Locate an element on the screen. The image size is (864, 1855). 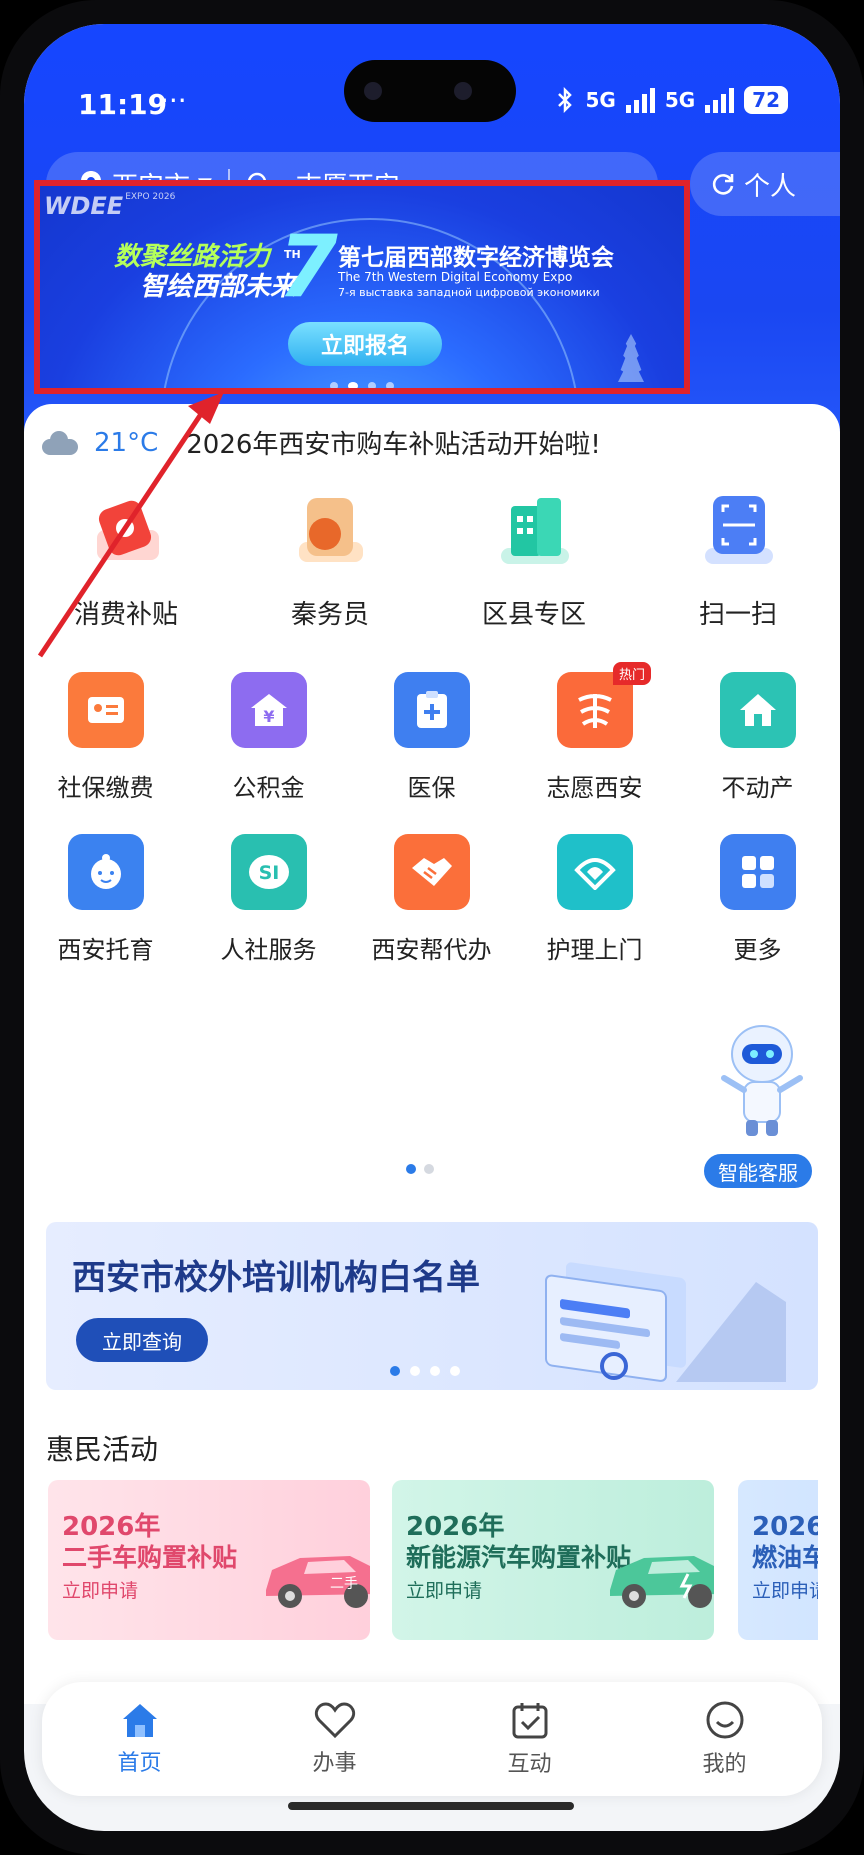
service-label: 更多 is located at coordinates (757, 950).